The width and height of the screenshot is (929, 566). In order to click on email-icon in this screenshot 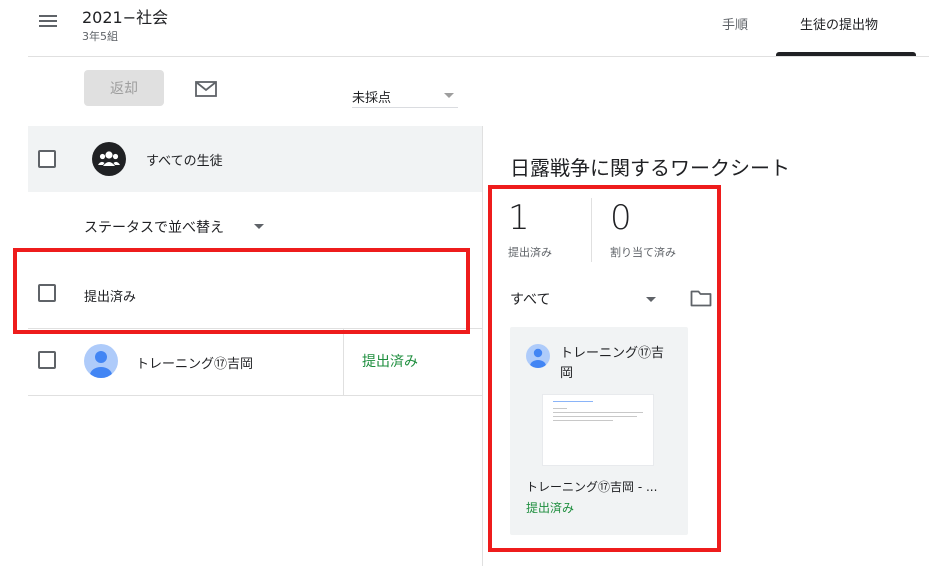, I will do `click(206, 89)`.